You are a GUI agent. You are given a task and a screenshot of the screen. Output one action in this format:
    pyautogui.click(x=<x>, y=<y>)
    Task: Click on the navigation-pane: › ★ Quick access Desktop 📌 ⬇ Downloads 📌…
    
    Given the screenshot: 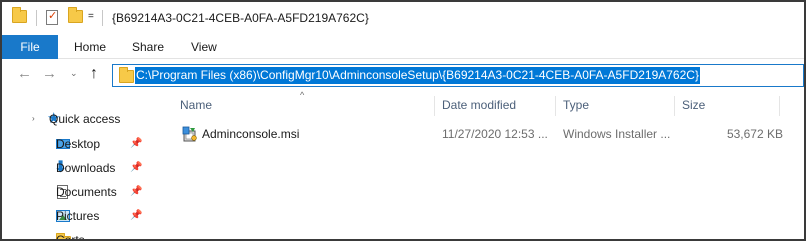 What is the action you would take?
    pyautogui.click(x=82, y=166)
    